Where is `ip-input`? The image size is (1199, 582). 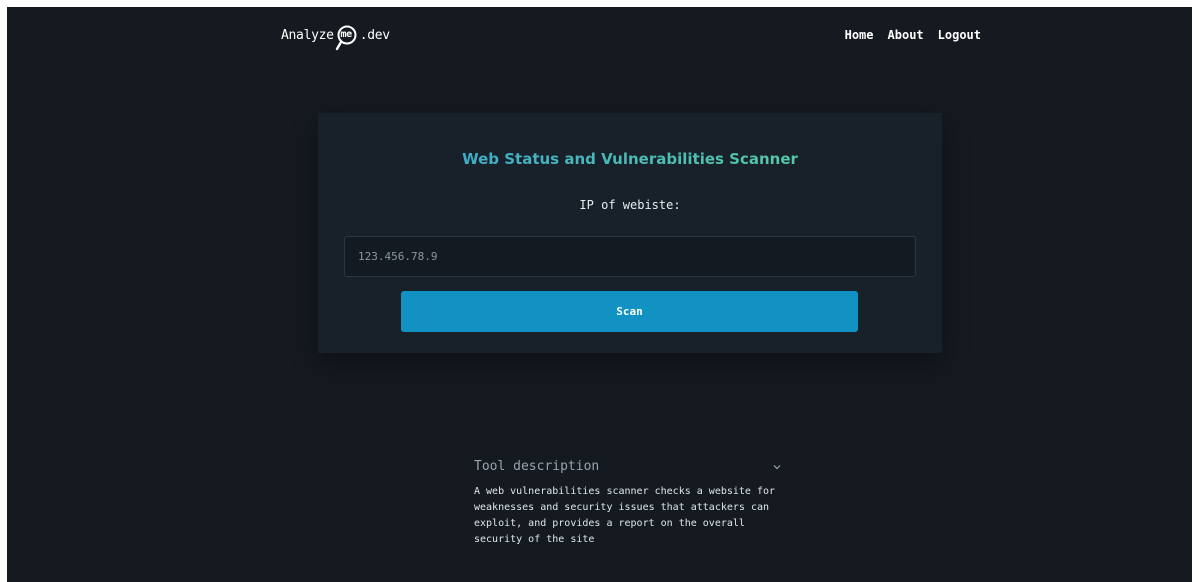
ip-input is located at coordinates (630, 256).